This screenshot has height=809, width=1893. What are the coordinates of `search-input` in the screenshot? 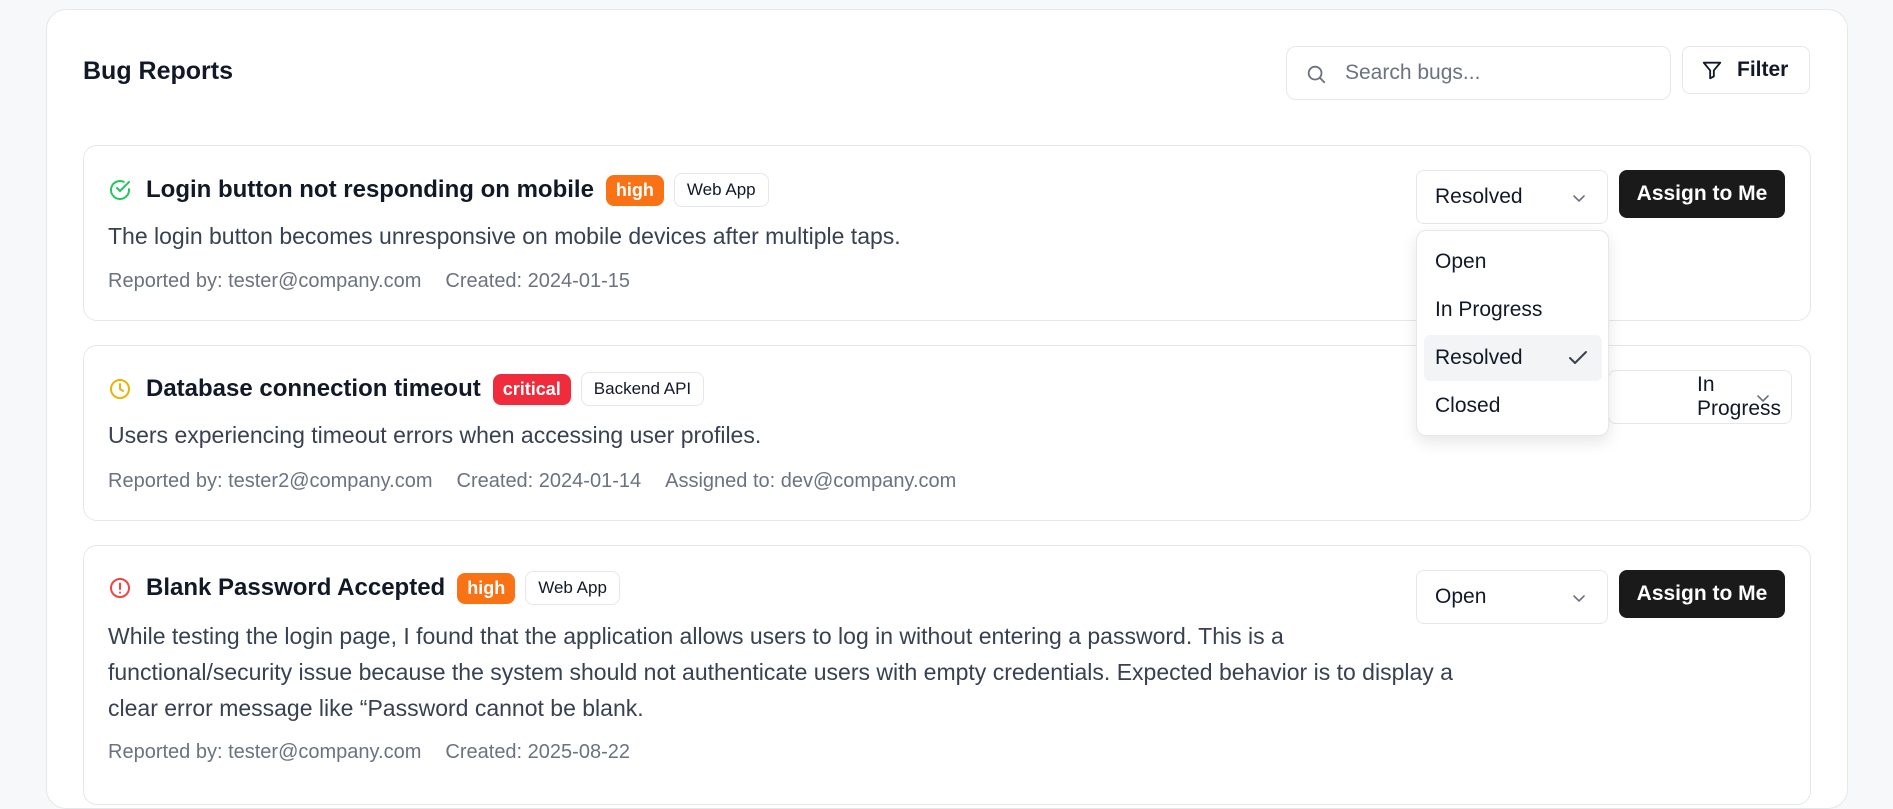 It's located at (1500, 73).